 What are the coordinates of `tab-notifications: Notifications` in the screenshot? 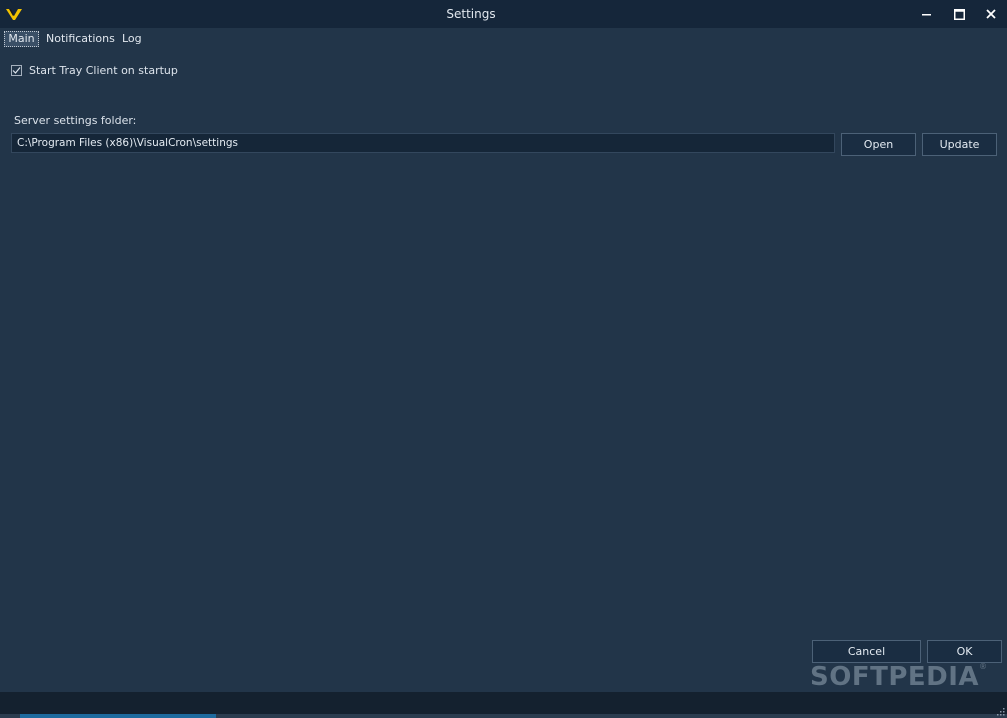 It's located at (80, 39).